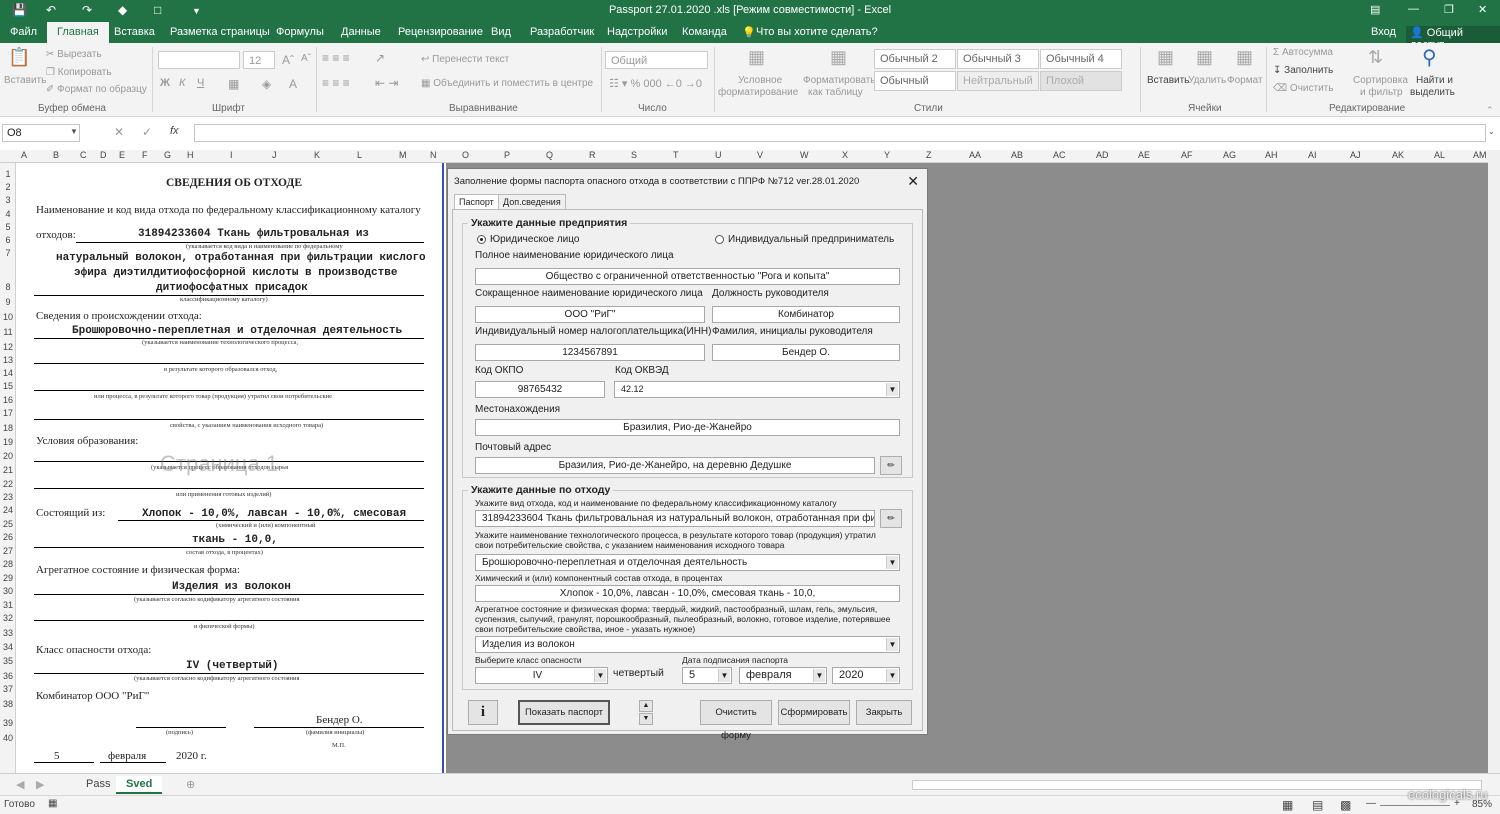 This screenshot has height=814, width=1500. I want to click on show-passport-button: Показать паспорт, so click(564, 712).